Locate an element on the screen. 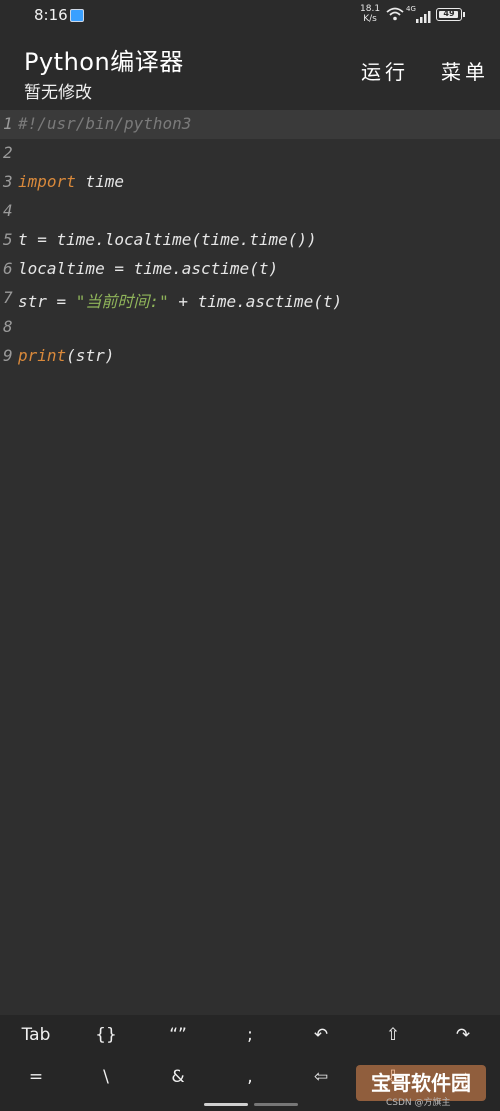 This screenshot has height=1111, width=500. string-token: "当前时间:" is located at coordinates (122, 301).